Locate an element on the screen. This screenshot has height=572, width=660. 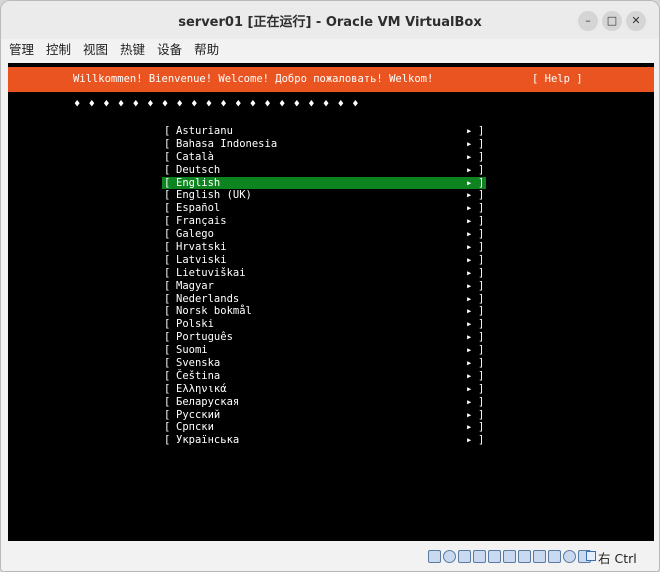
language-option: [Galego ▸] is located at coordinates (324, 234).